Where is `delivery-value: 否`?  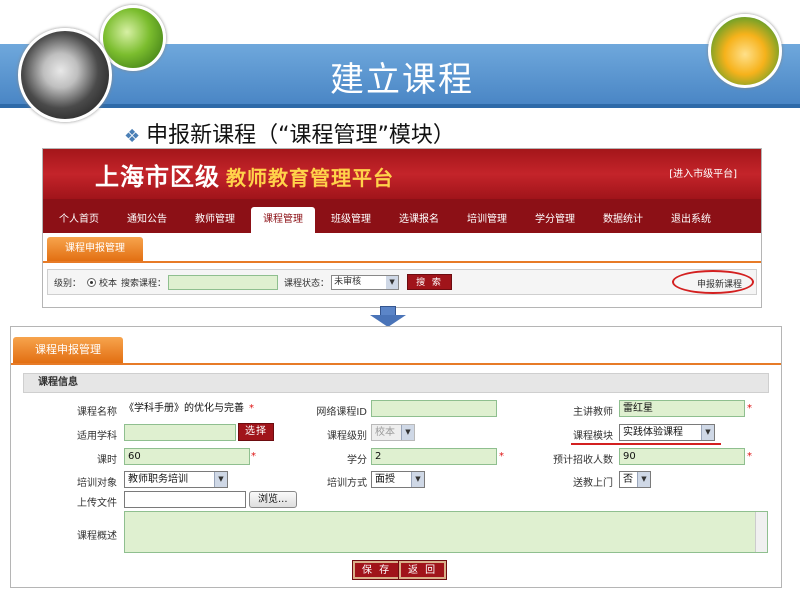 delivery-value: 否 is located at coordinates (628, 479).